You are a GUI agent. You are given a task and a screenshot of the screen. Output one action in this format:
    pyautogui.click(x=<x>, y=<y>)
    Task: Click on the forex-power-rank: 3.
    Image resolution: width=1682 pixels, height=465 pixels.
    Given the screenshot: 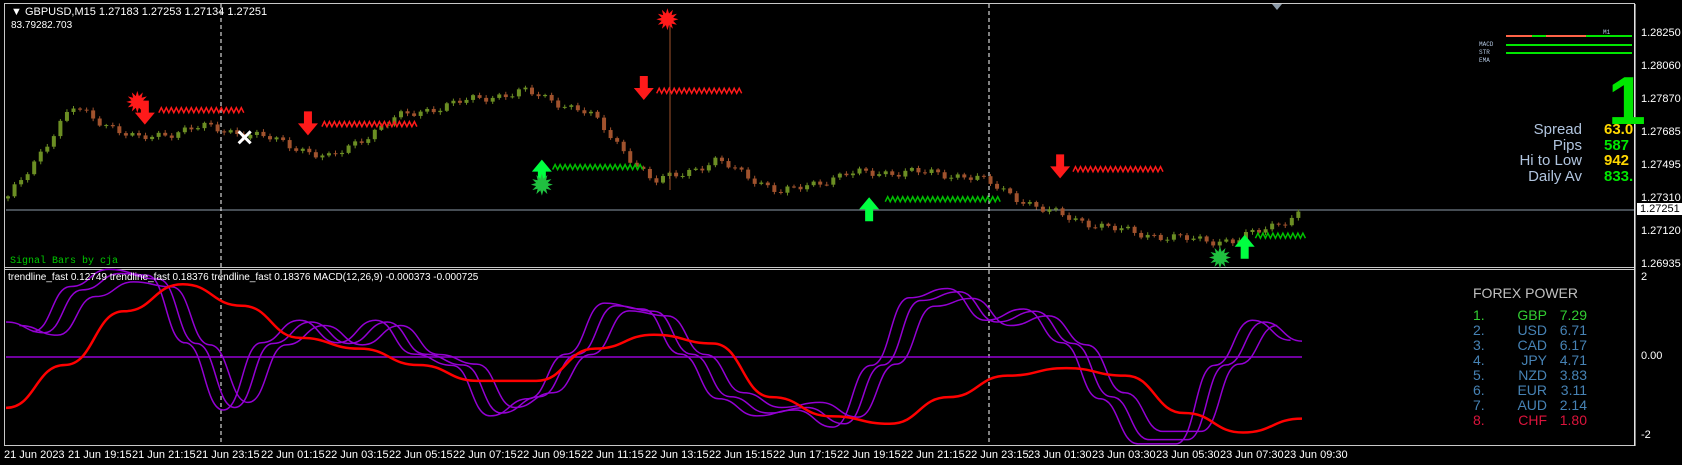 What is the action you would take?
    pyautogui.click(x=1479, y=345)
    